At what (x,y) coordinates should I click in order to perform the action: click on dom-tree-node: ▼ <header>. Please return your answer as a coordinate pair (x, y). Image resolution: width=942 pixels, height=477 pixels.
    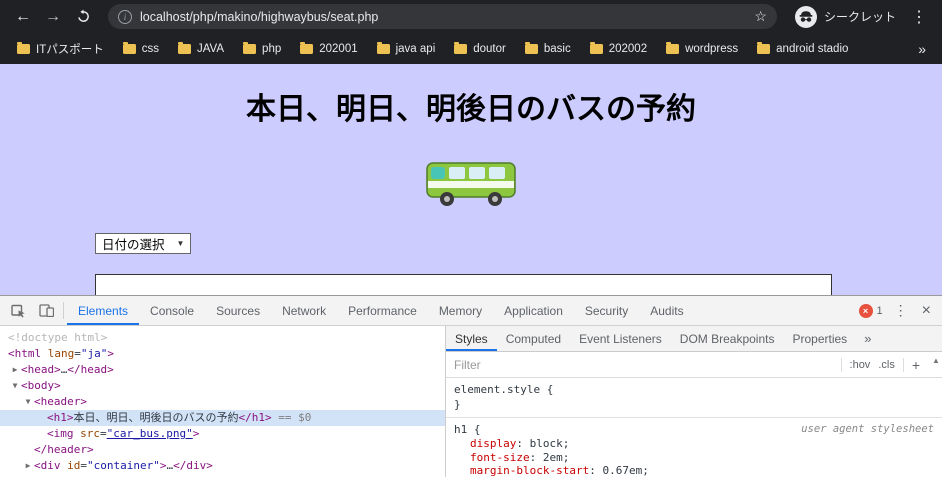
    Looking at the image, I should click on (222, 402).